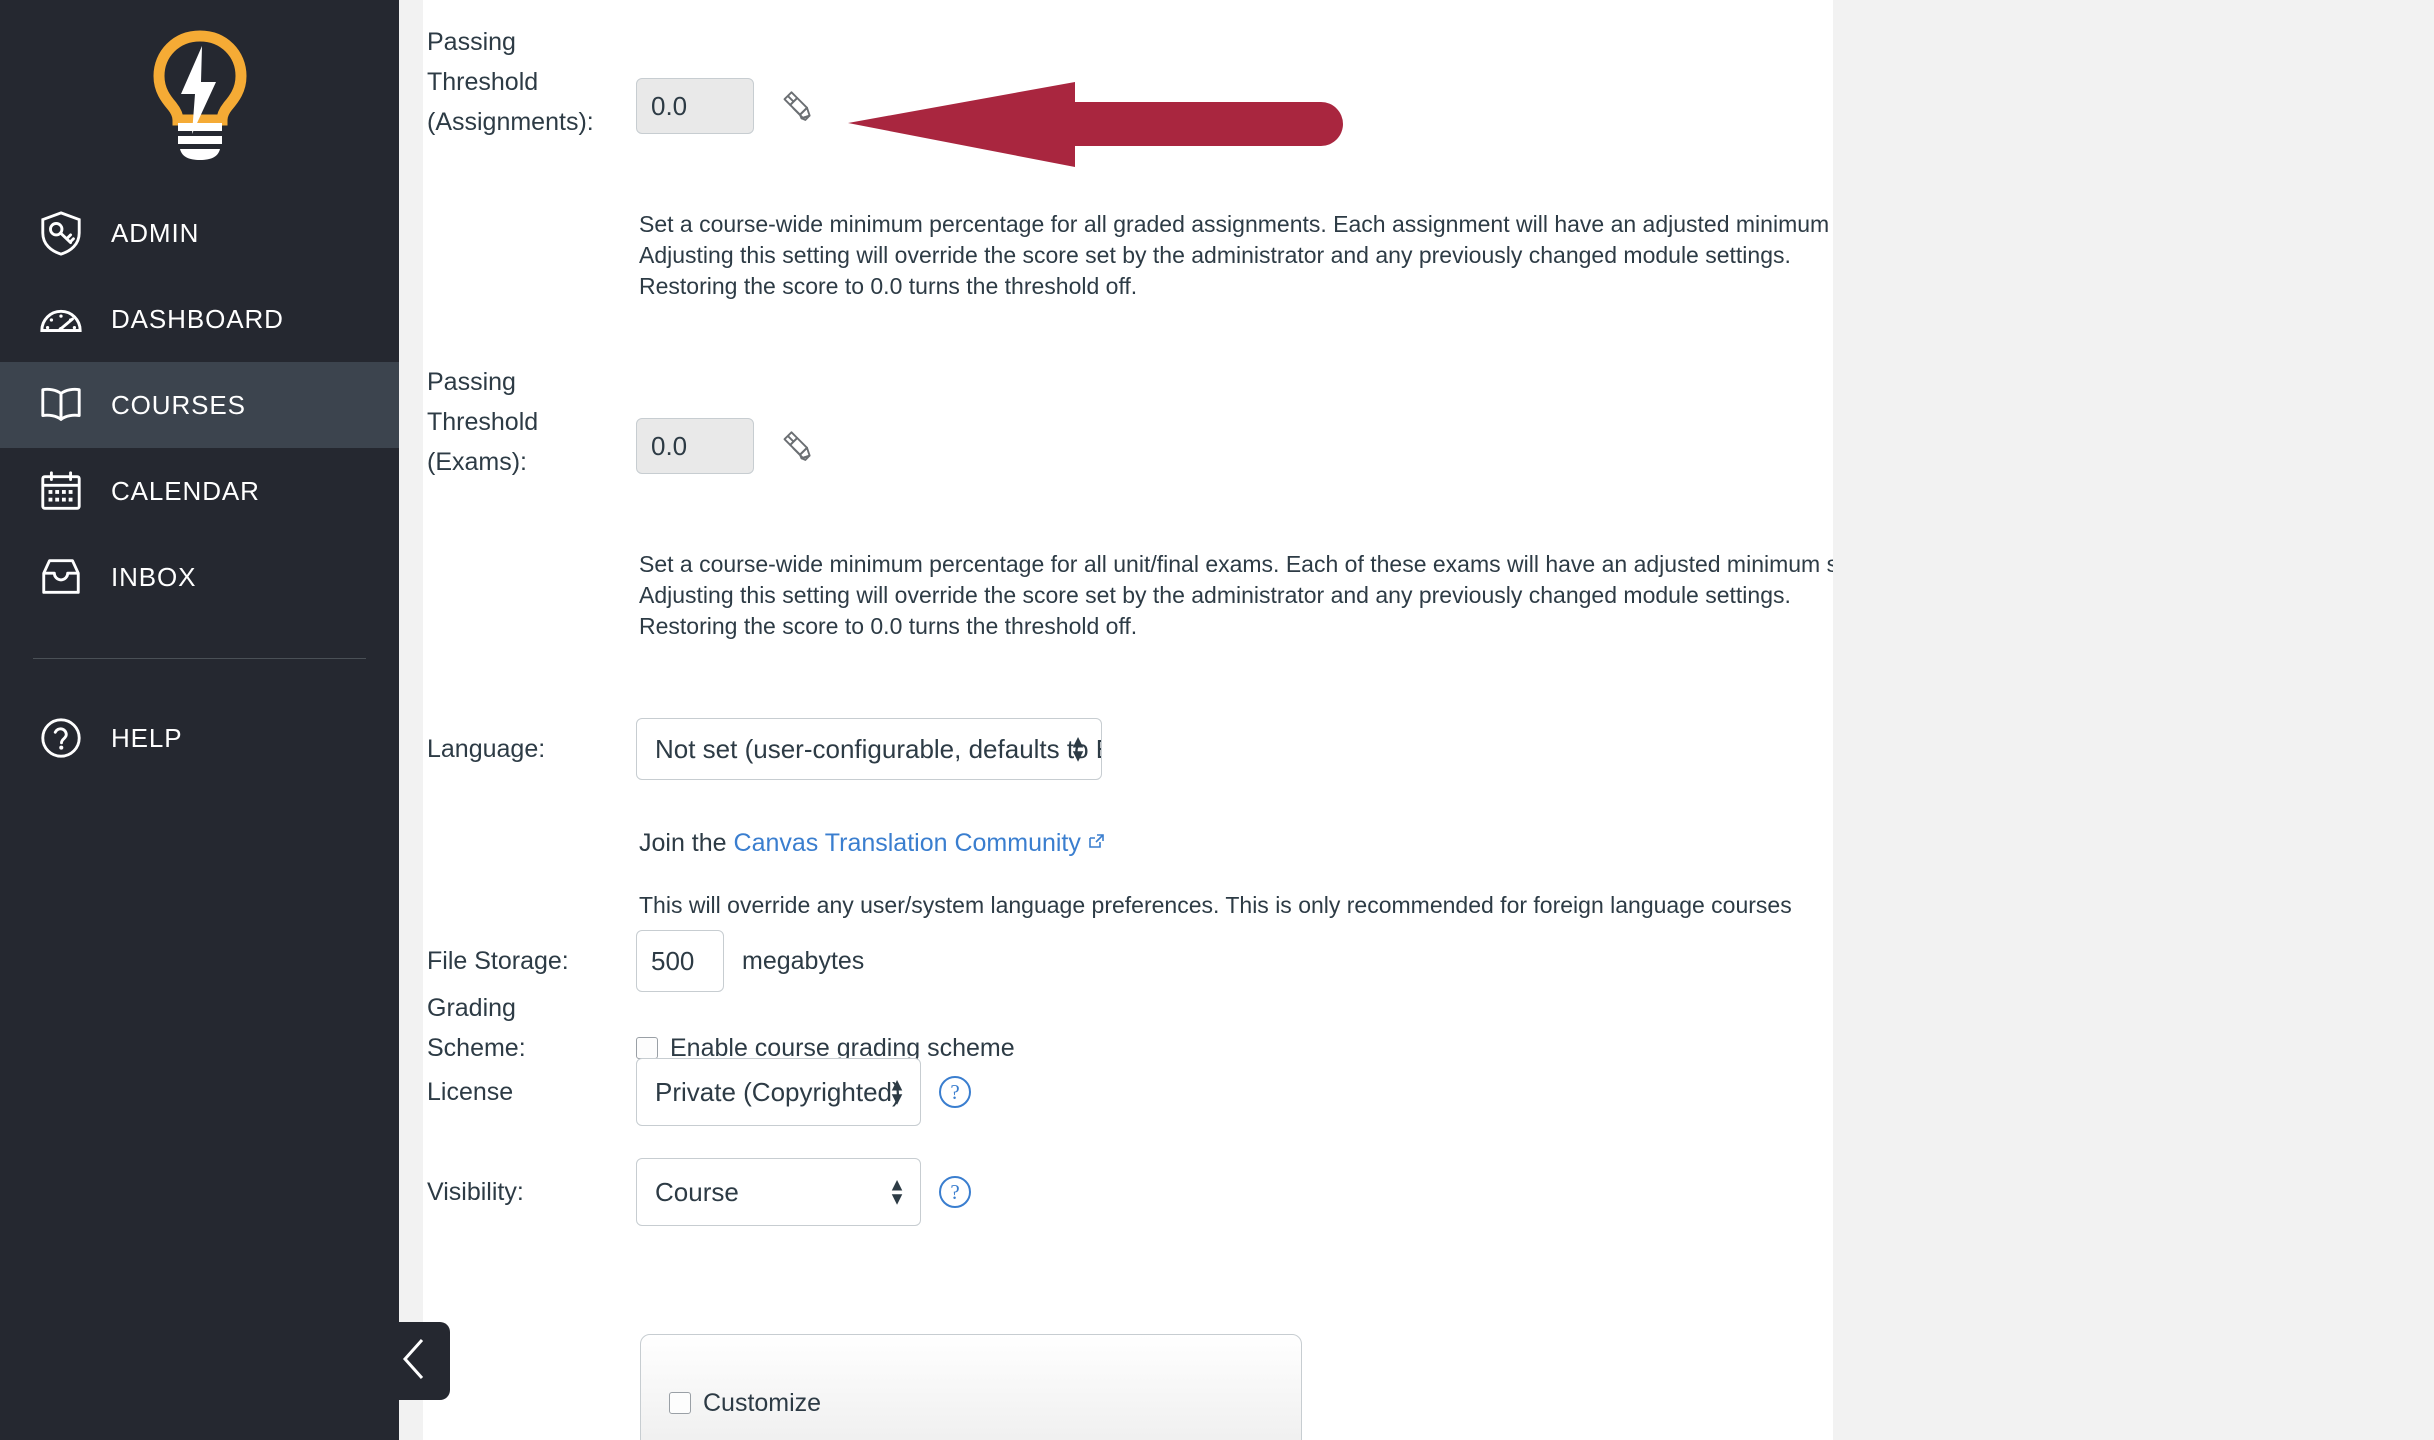 The width and height of the screenshot is (2434, 1440). What do you see at coordinates (477, 462) in the screenshot?
I see `label-line-3: (Exams):` at bounding box center [477, 462].